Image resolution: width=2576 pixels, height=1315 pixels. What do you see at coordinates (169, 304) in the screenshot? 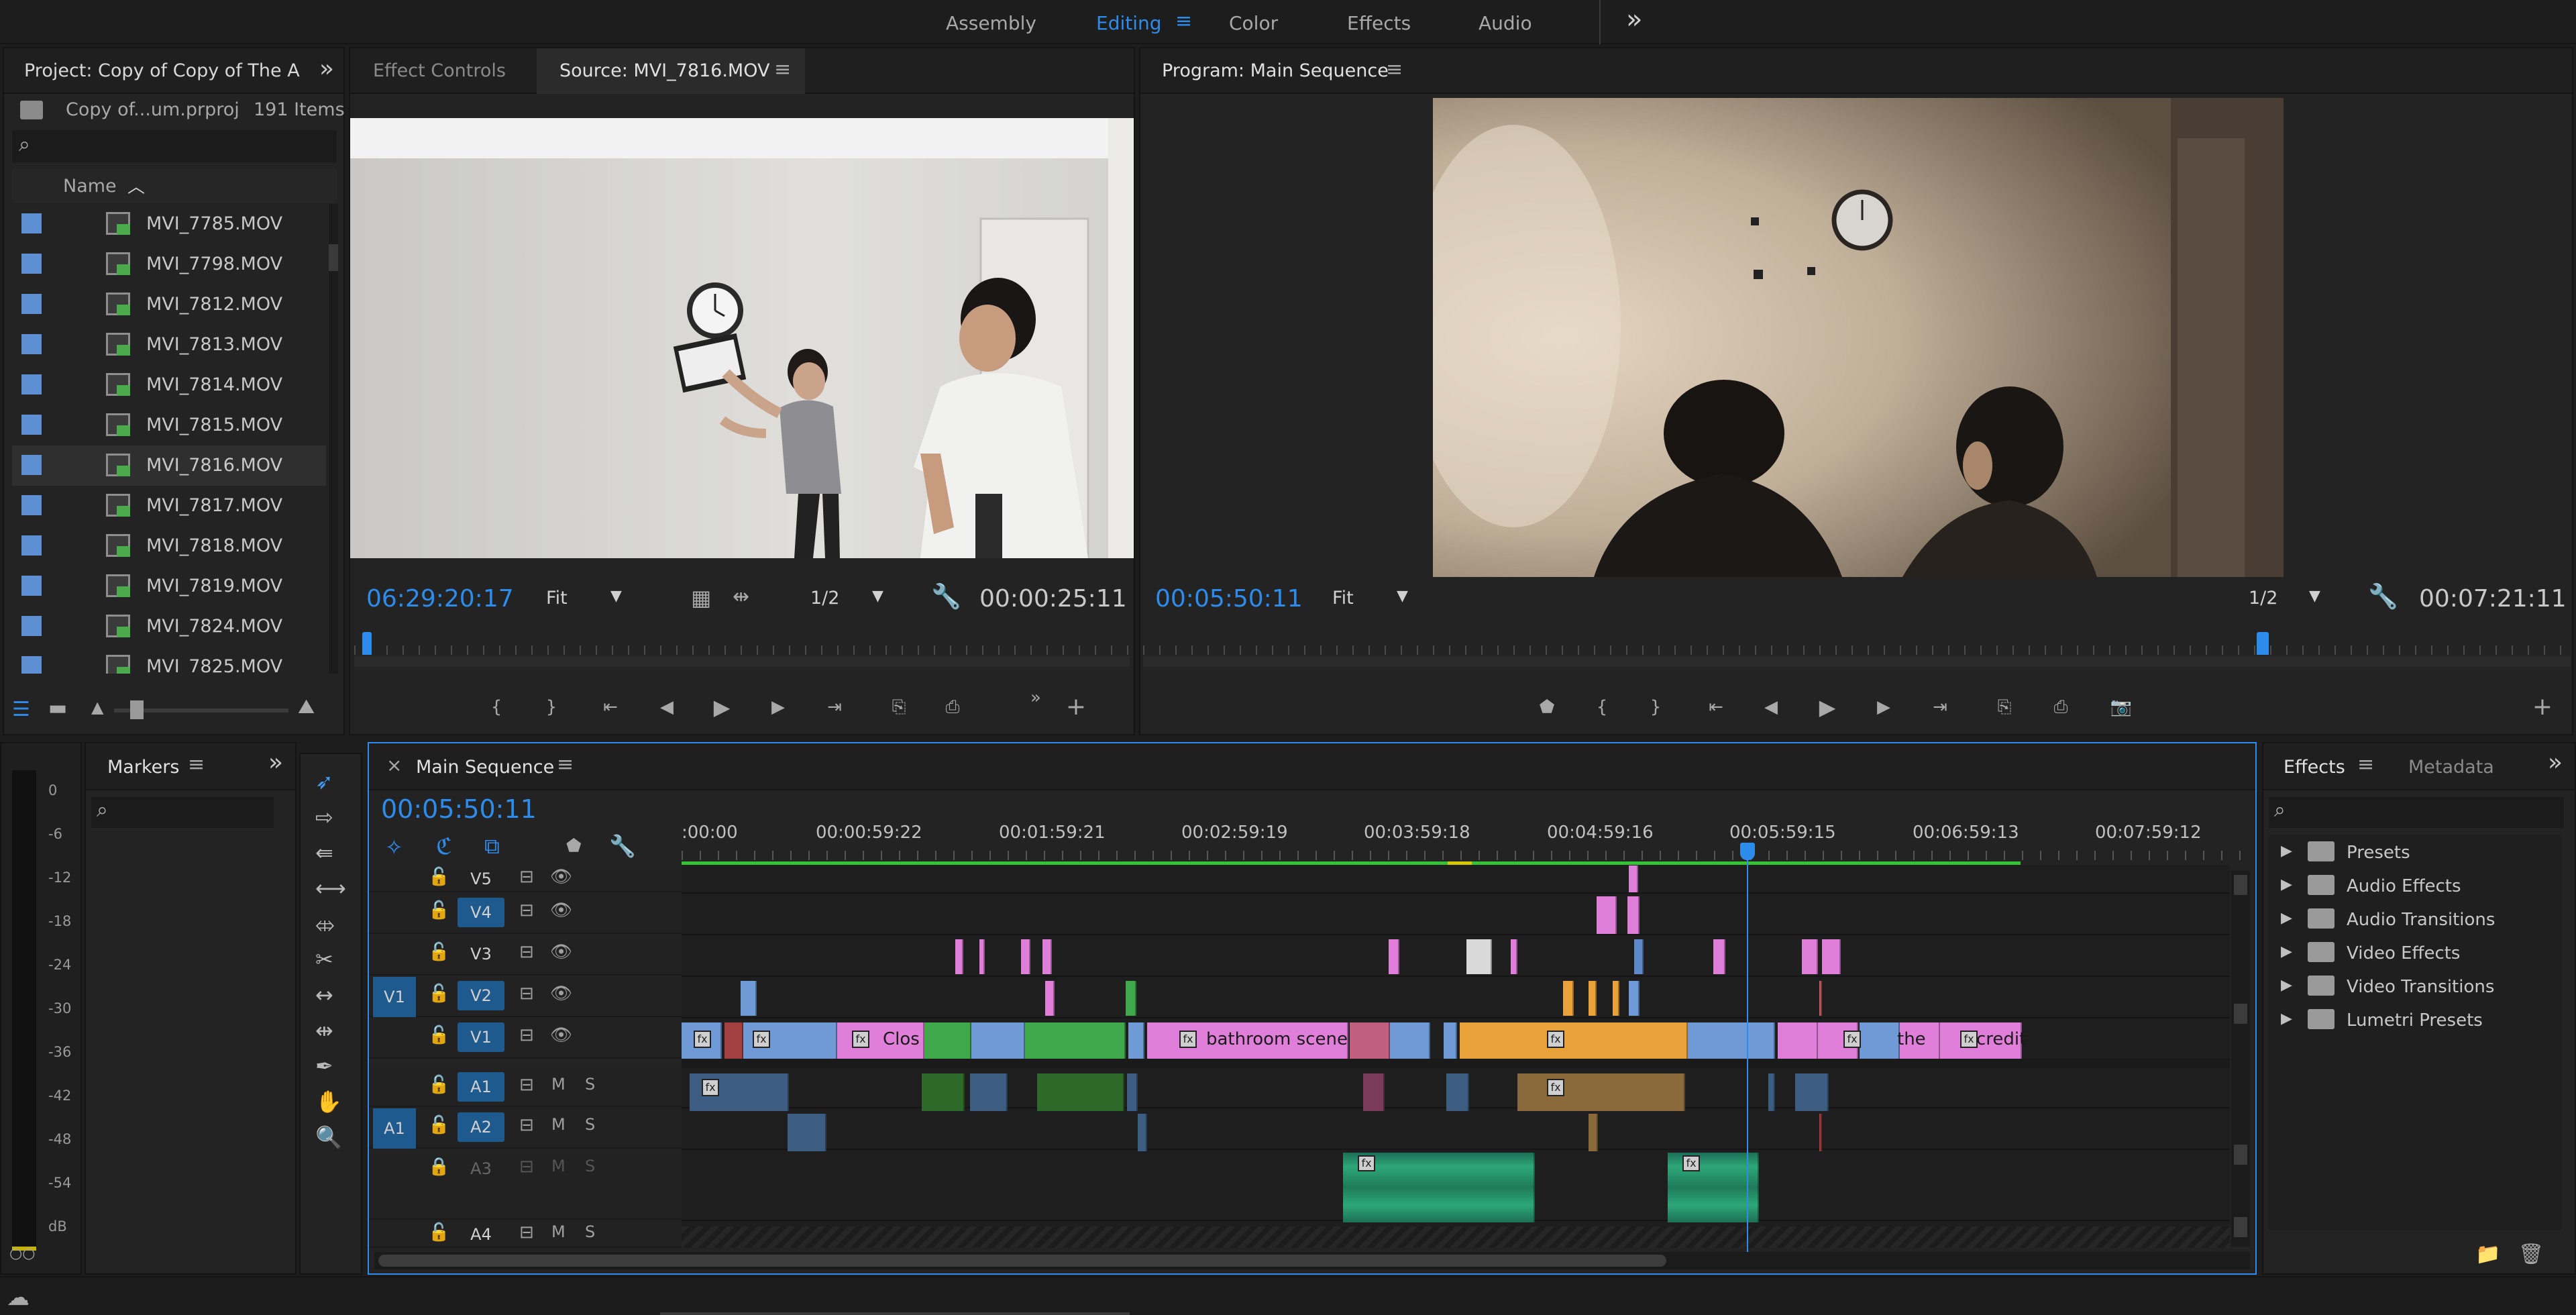
I see `list-item: MVI_7812.MOV` at bounding box center [169, 304].